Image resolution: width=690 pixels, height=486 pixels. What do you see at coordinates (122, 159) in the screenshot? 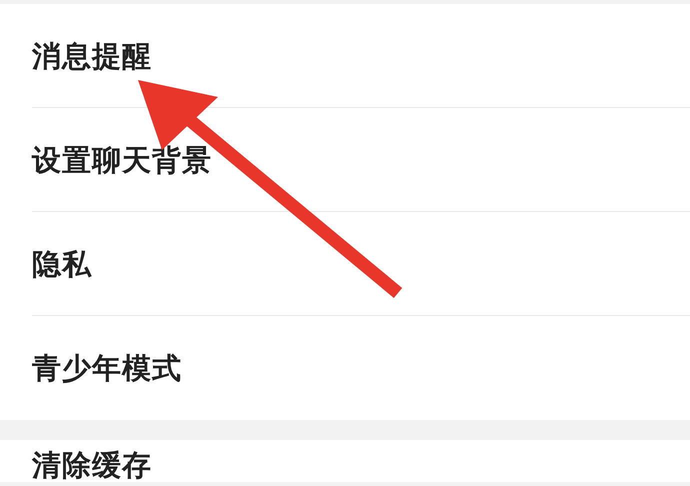
I see `settings-item: 设置聊天背景` at bounding box center [122, 159].